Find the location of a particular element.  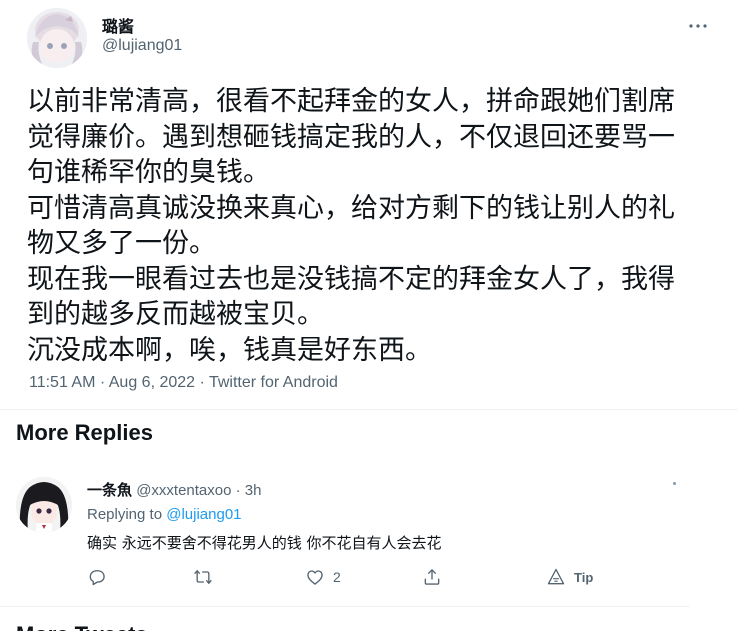

reply-button is located at coordinates (97, 577).